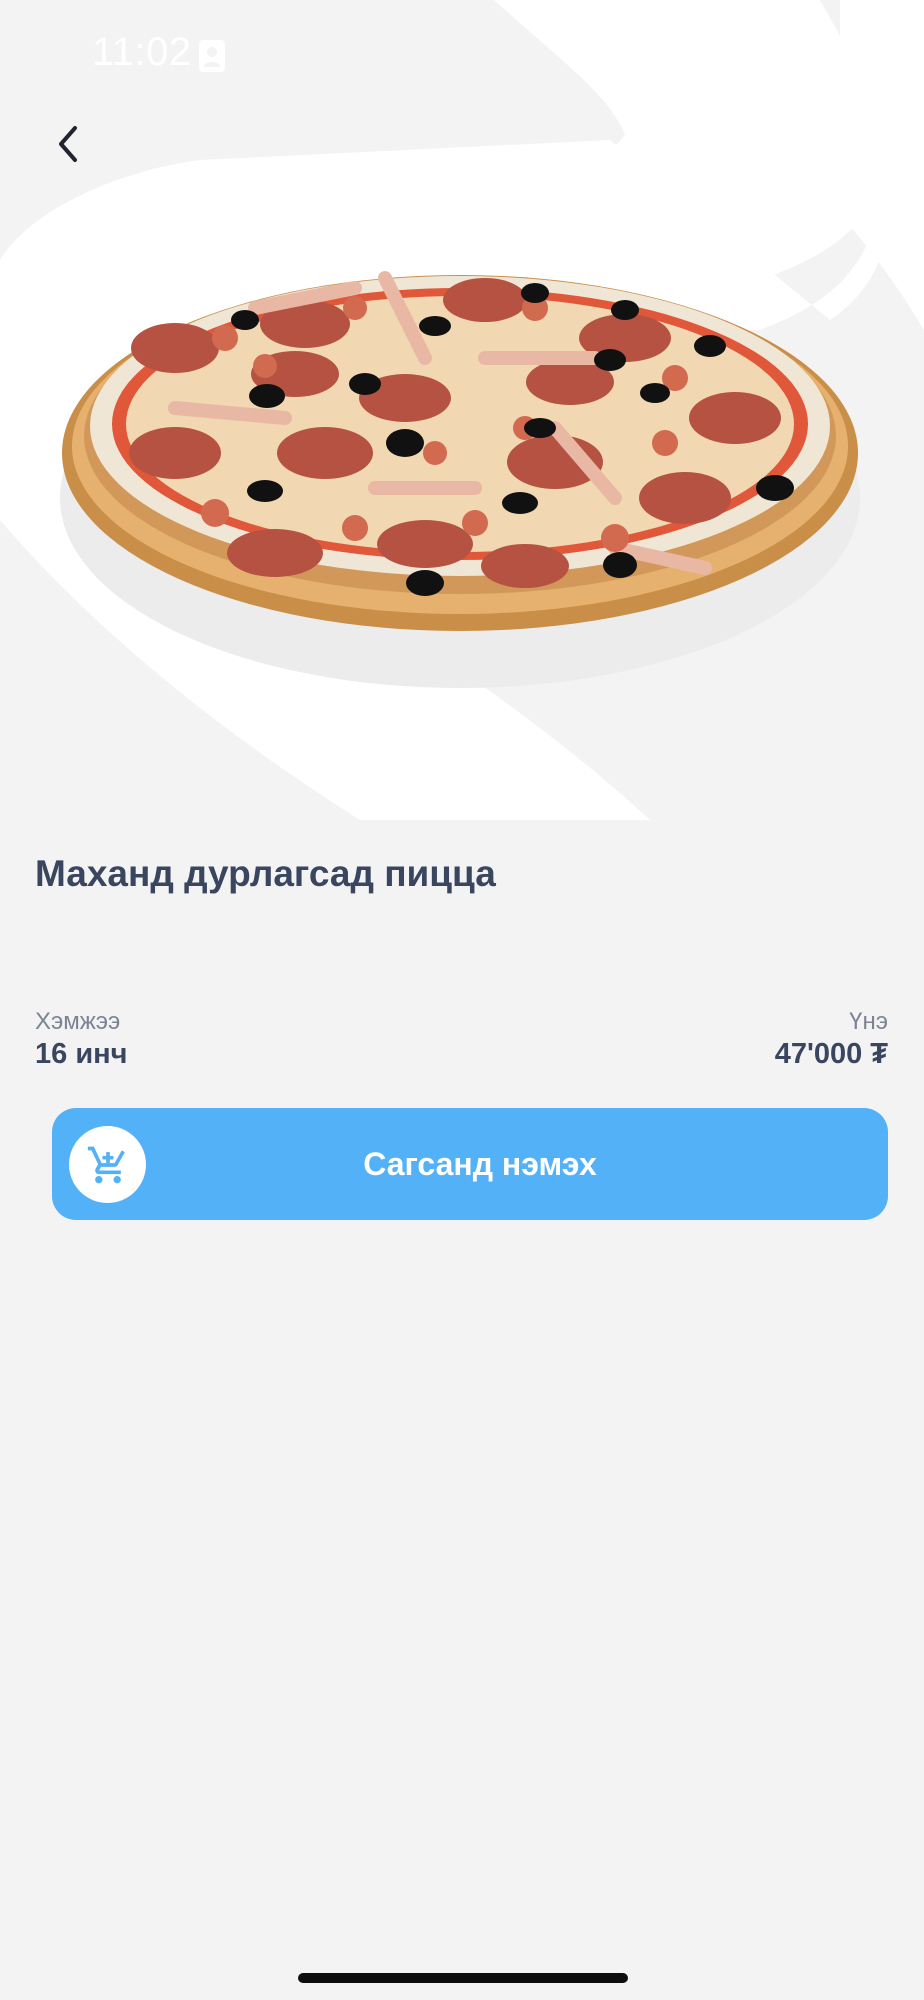 This screenshot has width=924, height=2000. What do you see at coordinates (480, 1163) in the screenshot?
I see `add-to-cart-label: Сагсанд нэмэх` at bounding box center [480, 1163].